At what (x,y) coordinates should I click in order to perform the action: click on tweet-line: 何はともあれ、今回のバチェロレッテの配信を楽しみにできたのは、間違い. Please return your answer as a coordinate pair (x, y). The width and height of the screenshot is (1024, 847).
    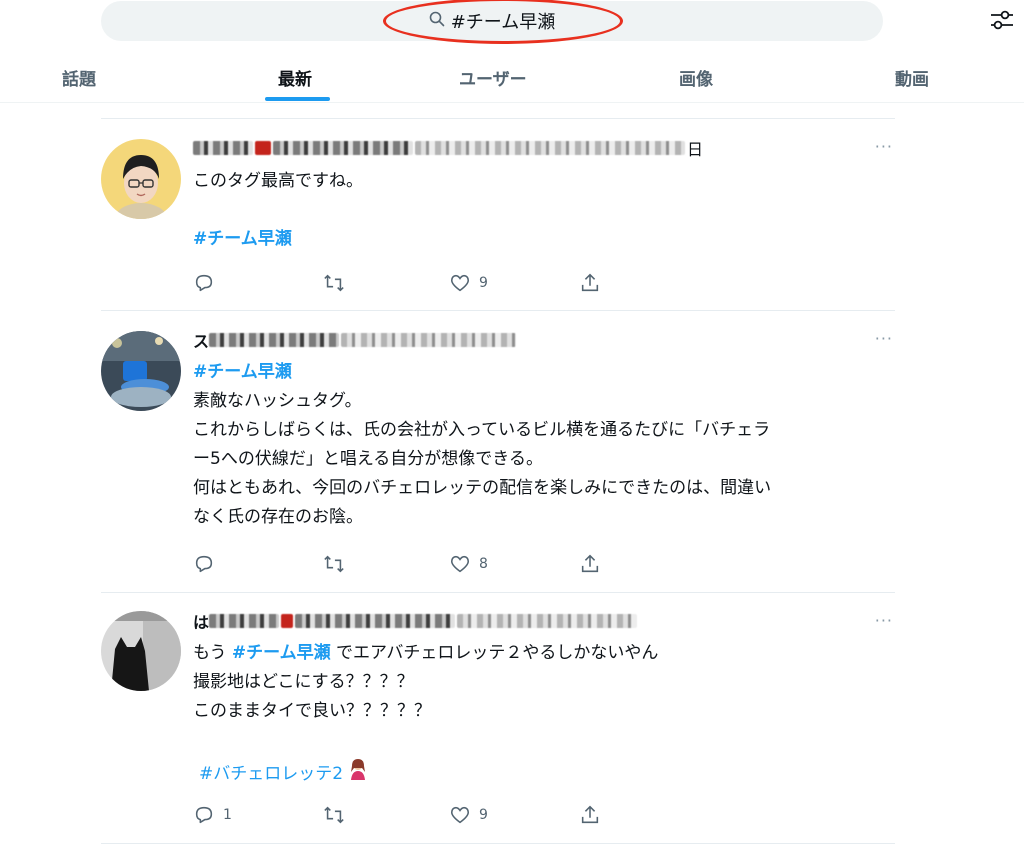
    Looking at the image, I should click on (482, 488).